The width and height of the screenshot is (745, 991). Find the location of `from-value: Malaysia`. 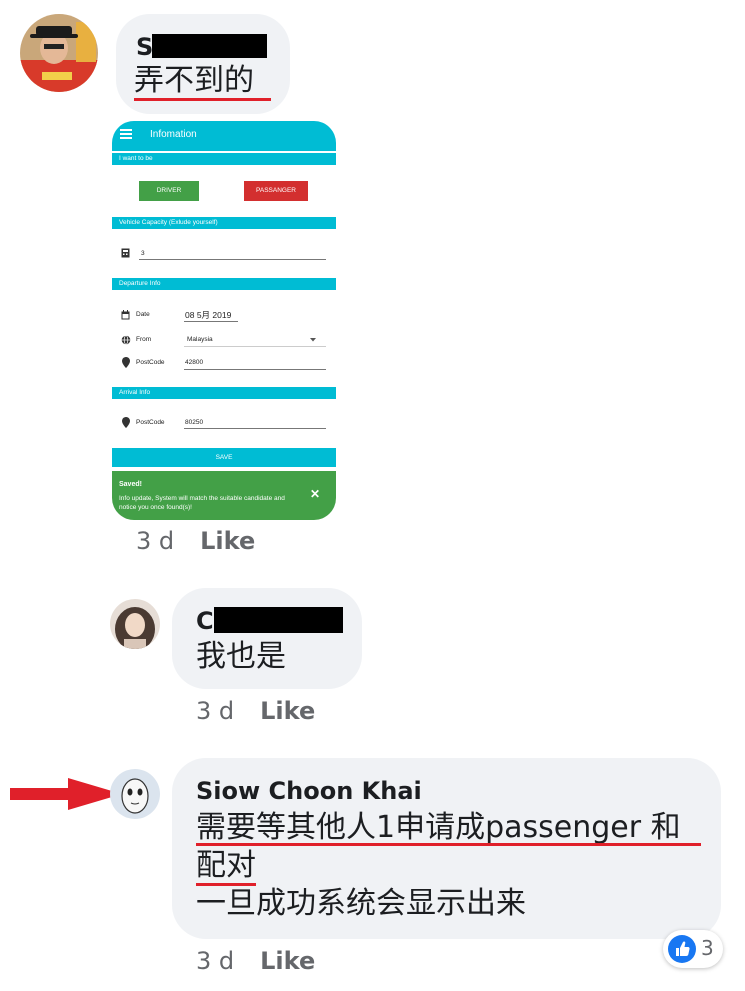

from-value: Malaysia is located at coordinates (200, 339).